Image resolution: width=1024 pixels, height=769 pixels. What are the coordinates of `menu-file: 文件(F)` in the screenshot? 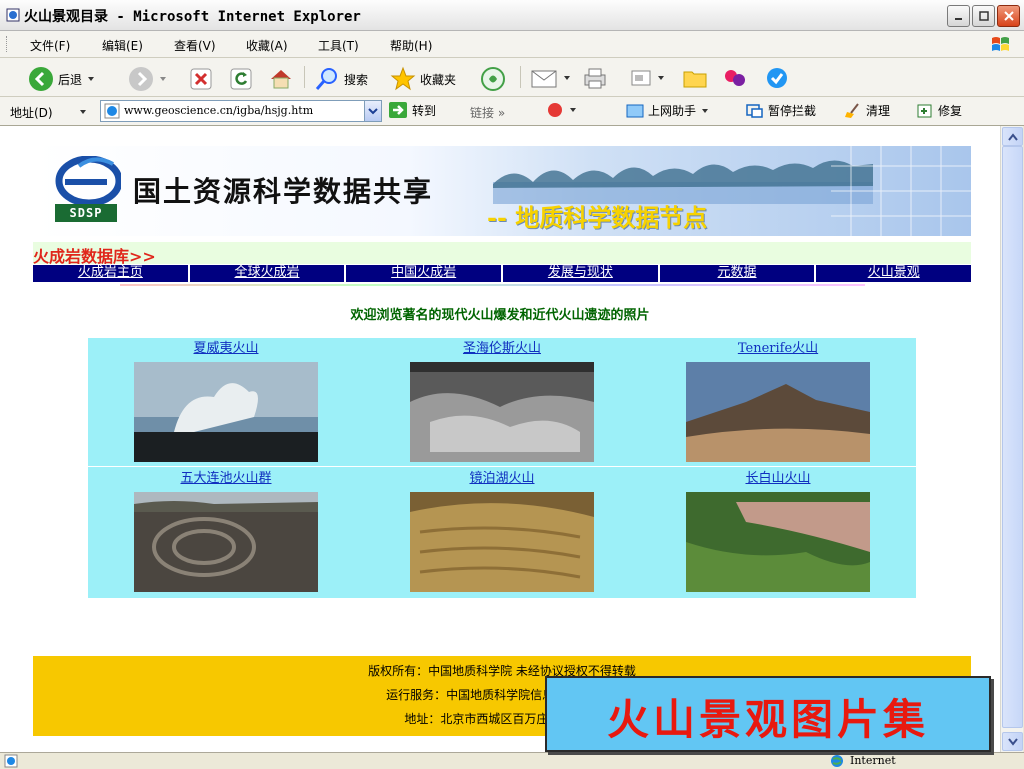 It's located at (50, 45).